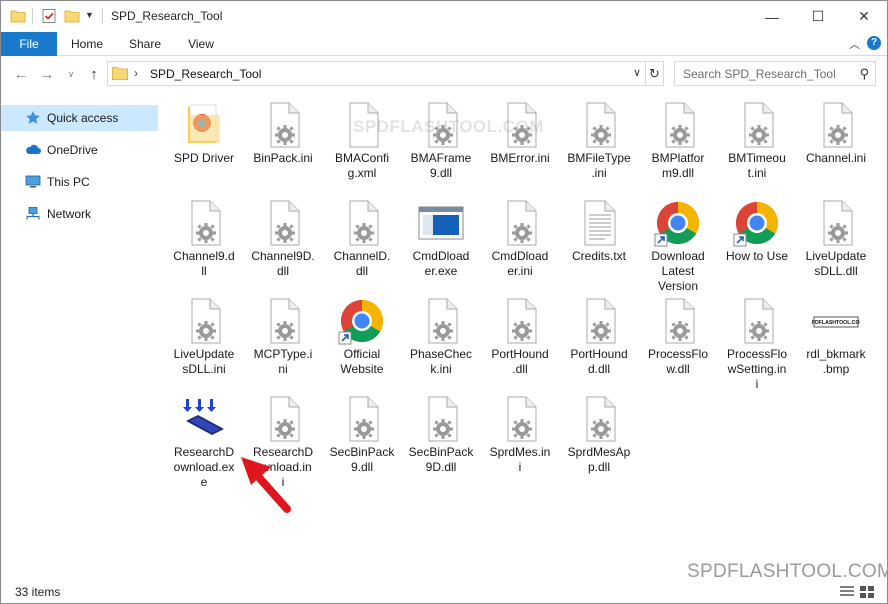 The image size is (888, 604). Describe the element at coordinates (33, 118) in the screenshot. I see `star-icon` at that location.